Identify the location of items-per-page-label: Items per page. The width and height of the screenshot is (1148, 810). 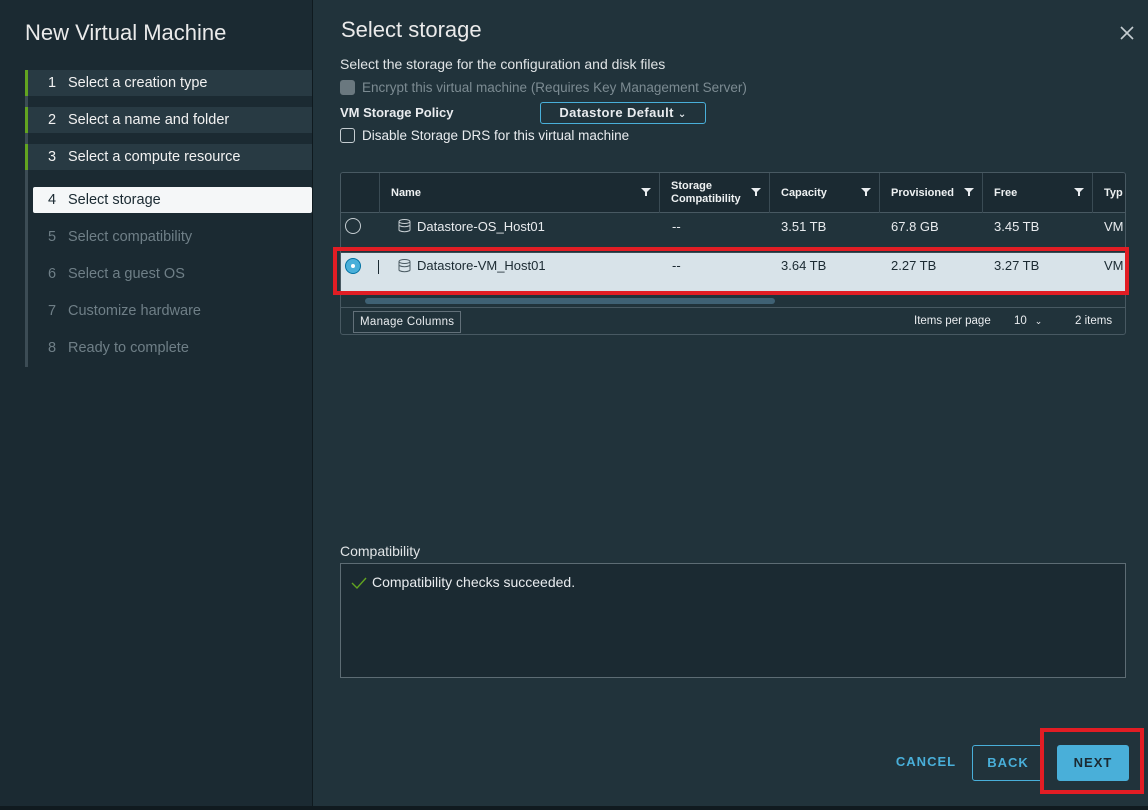
(952, 321).